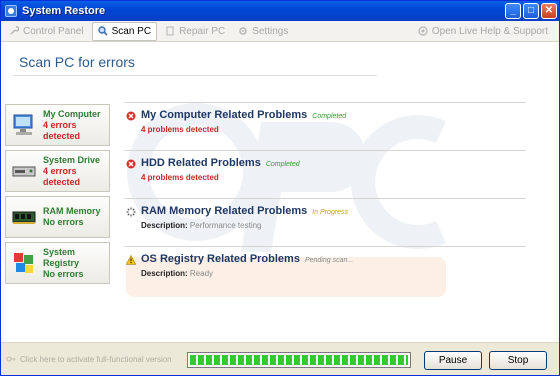 The width and height of the screenshot is (560, 376). I want to click on registry-icon, so click(23, 263).